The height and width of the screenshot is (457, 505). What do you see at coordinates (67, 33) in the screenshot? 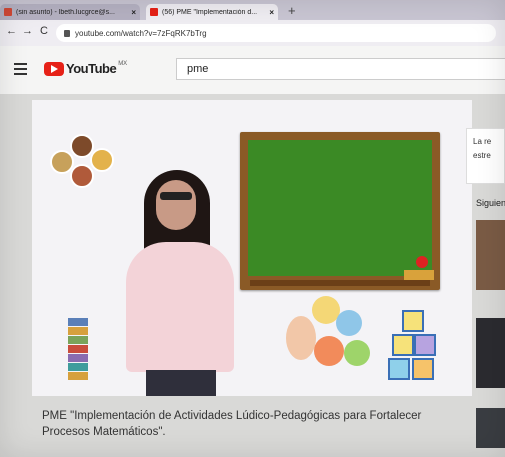
I see `lock-icon` at bounding box center [67, 33].